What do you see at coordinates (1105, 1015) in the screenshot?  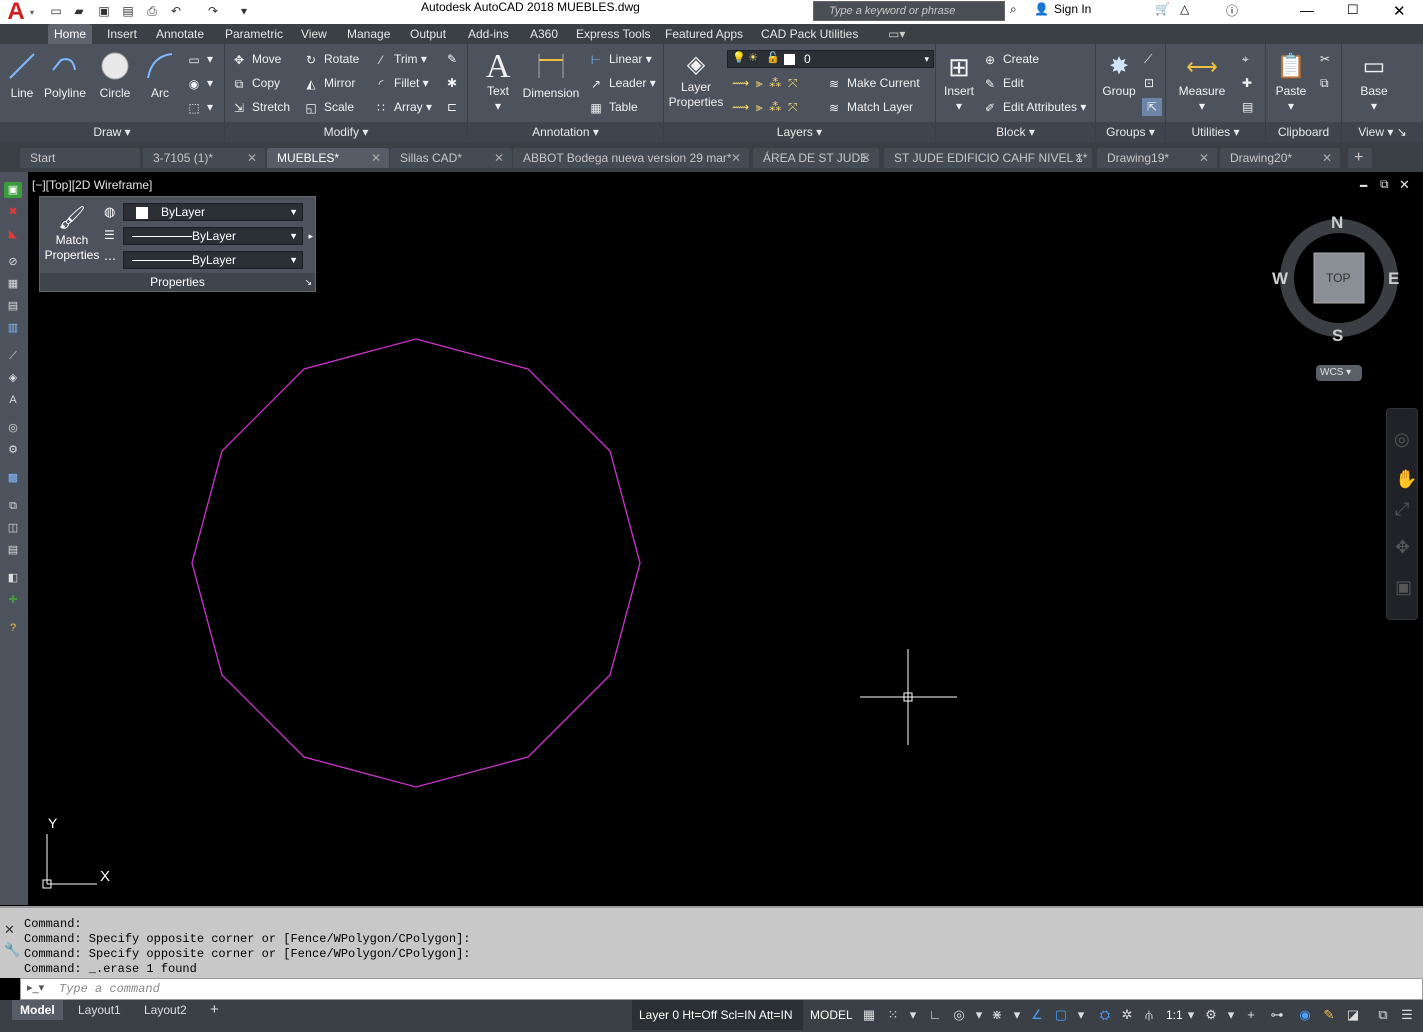 I see `annotation-visibility-icon: ⛭` at bounding box center [1105, 1015].